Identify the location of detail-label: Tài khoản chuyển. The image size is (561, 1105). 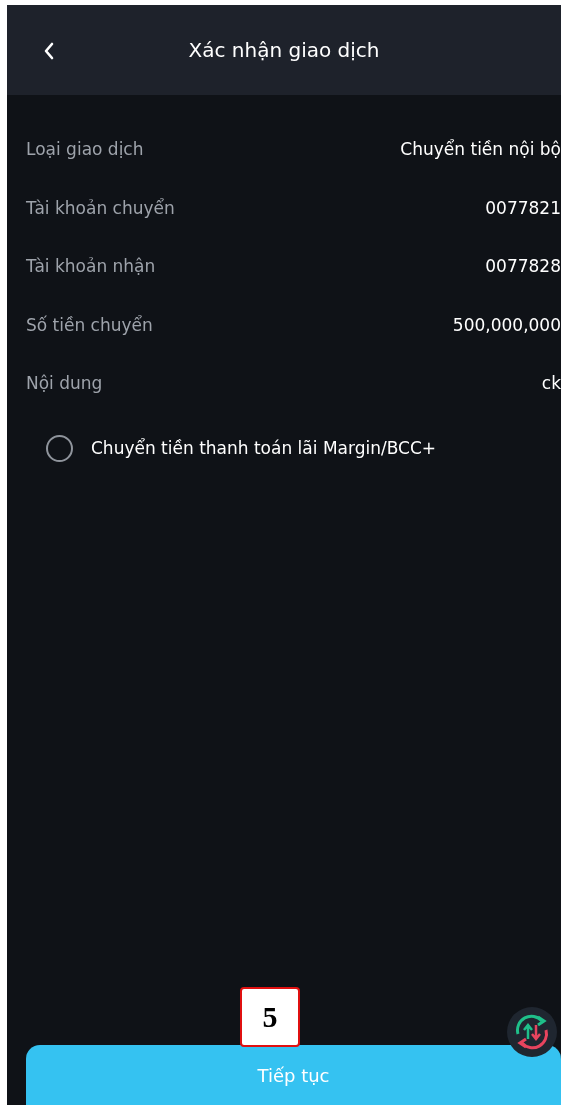
(100, 207).